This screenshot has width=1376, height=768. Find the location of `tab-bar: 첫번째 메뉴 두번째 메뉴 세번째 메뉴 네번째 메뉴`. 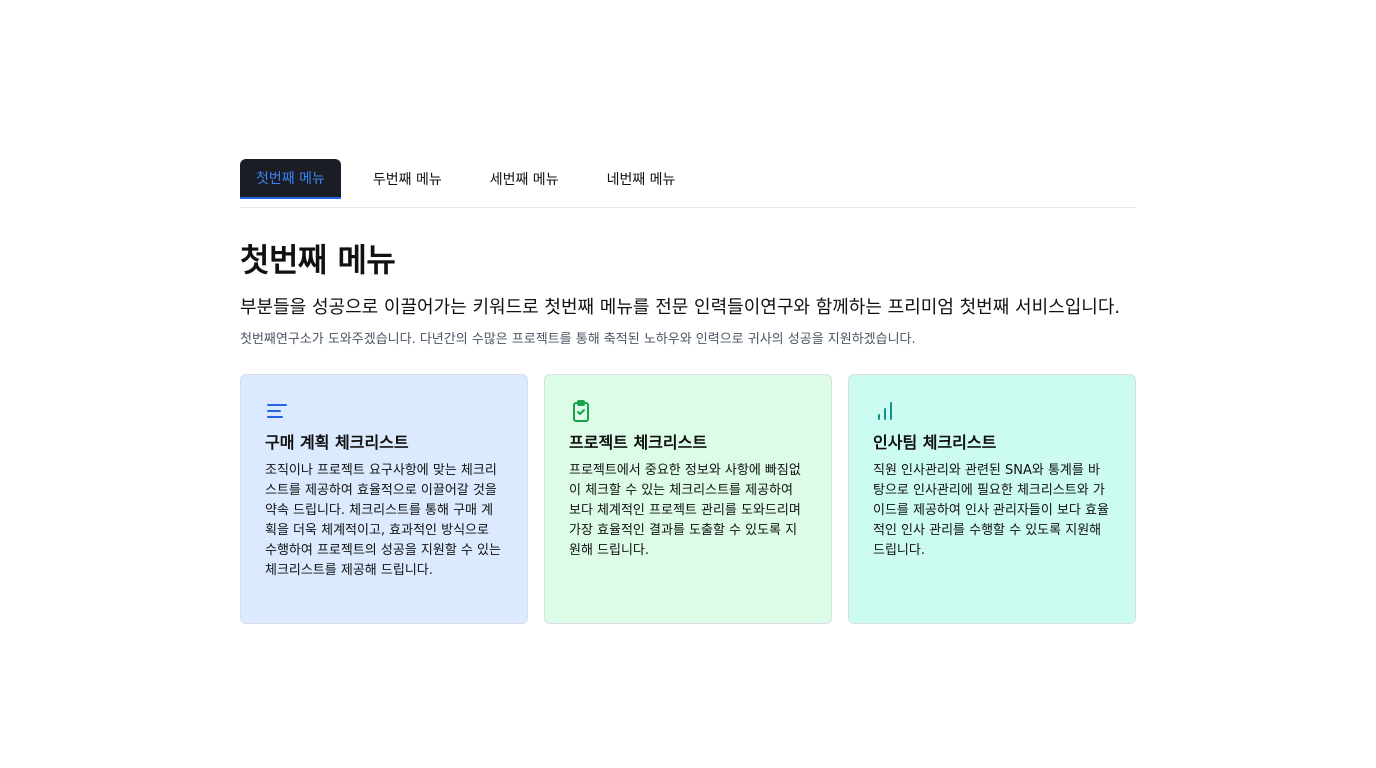

tab-bar: 첫번째 메뉴 두번째 메뉴 세번째 메뉴 네번째 메뉴 is located at coordinates (688, 183).